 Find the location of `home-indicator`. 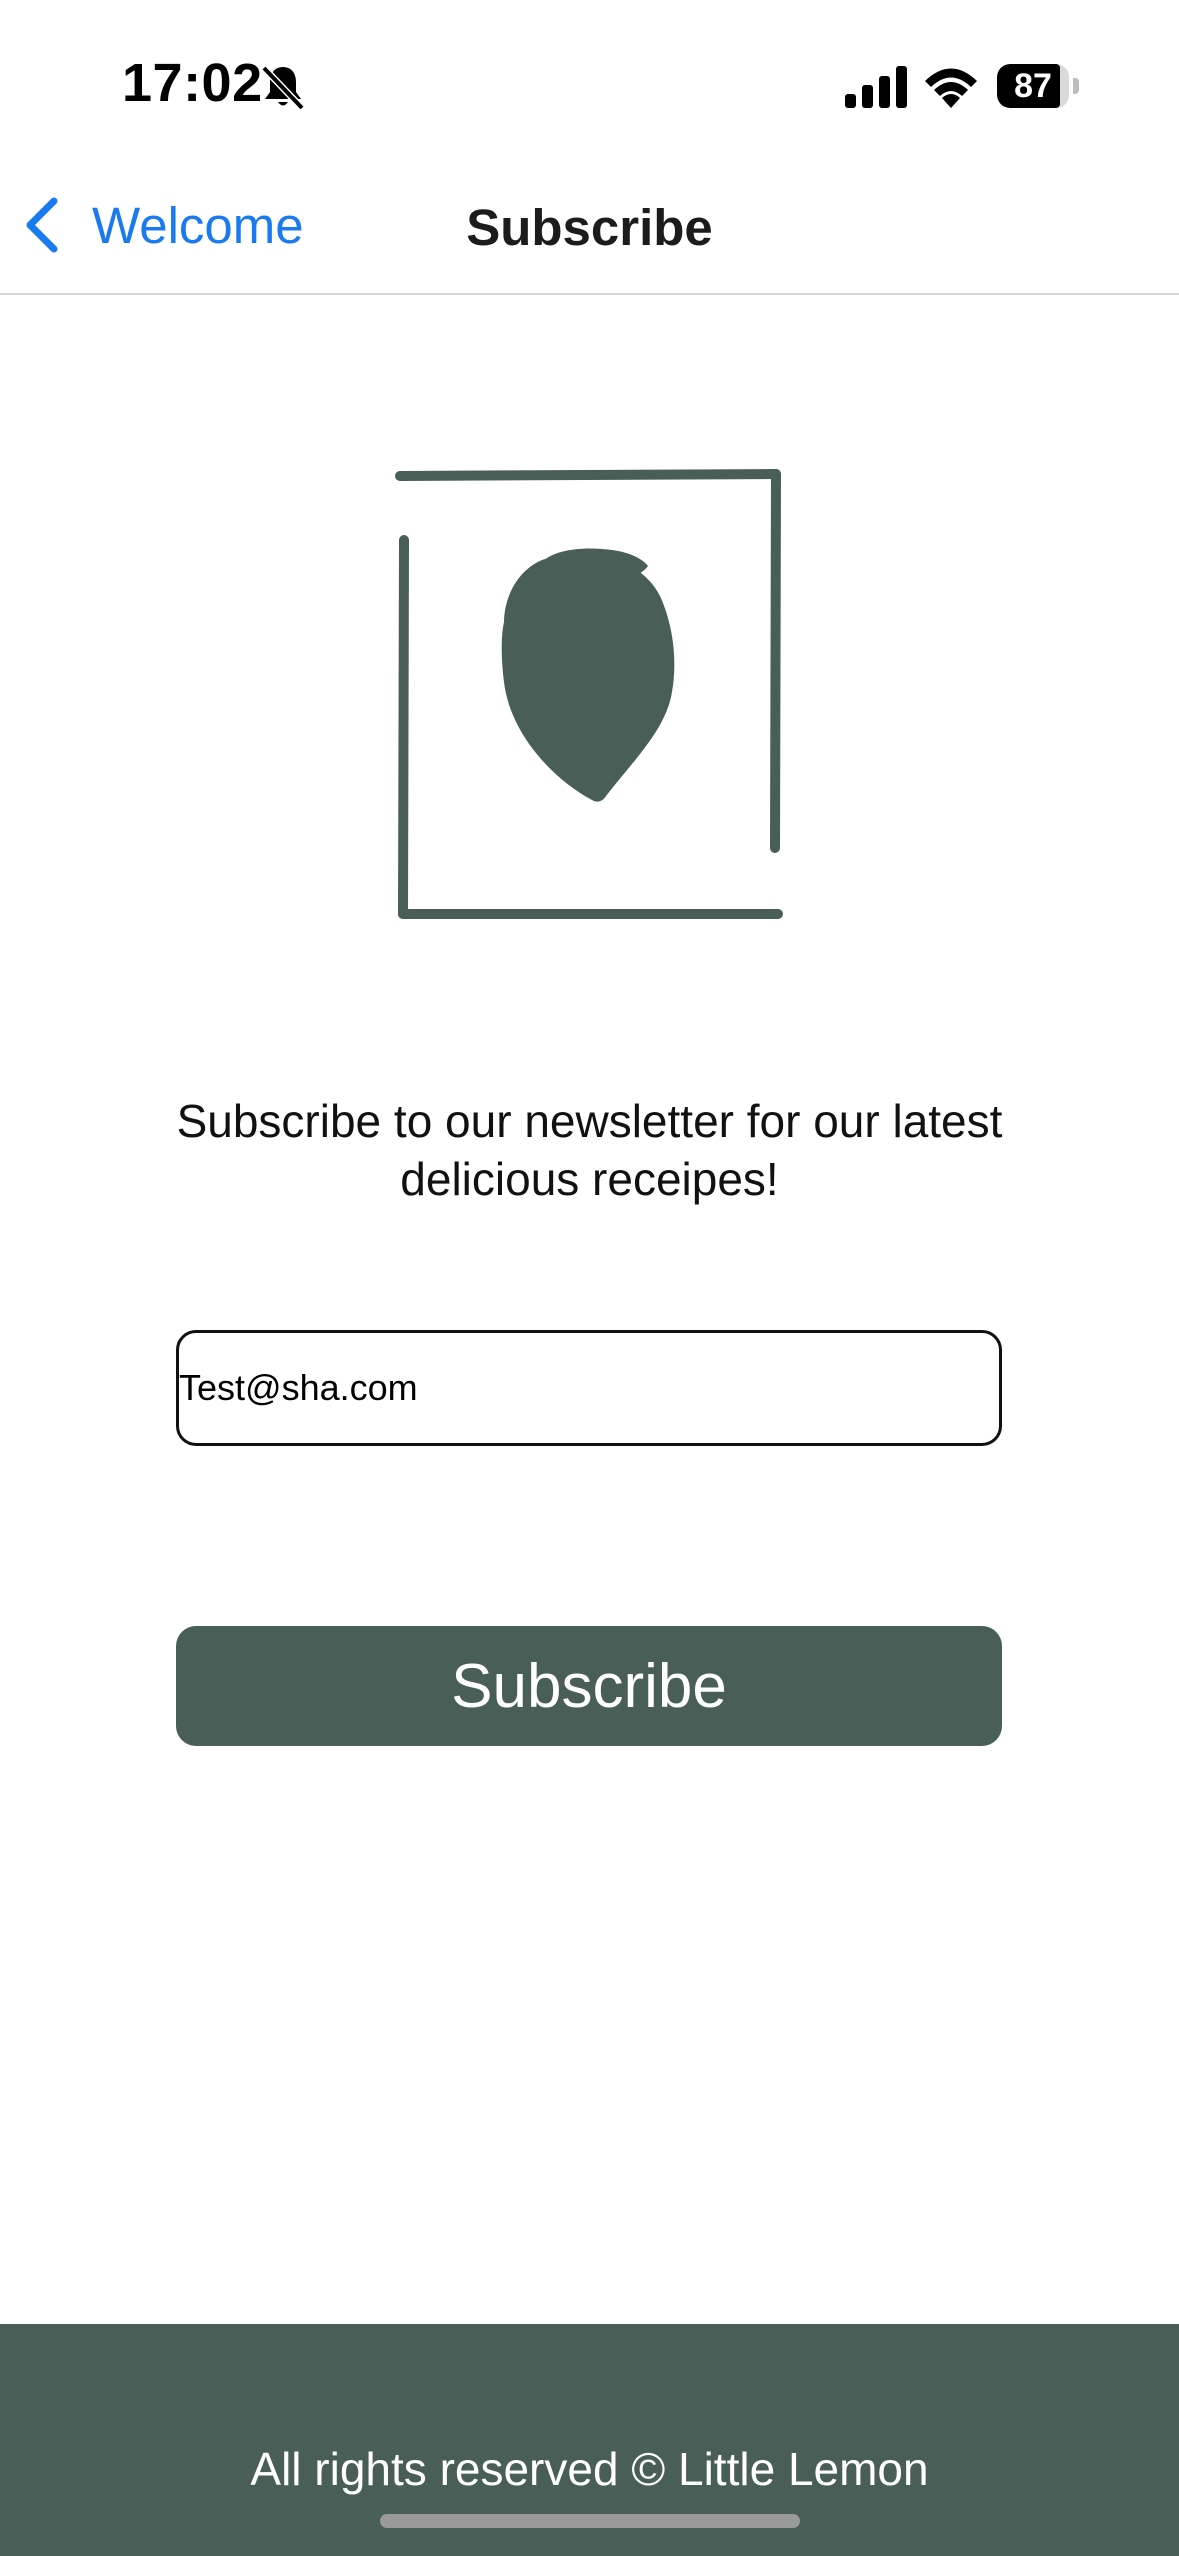

home-indicator is located at coordinates (590, 2521).